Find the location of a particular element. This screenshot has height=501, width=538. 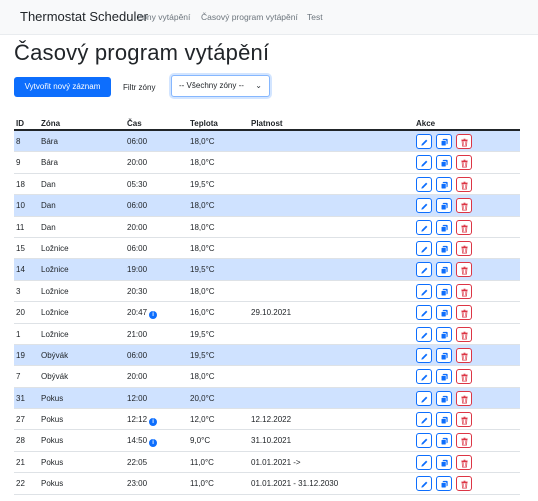

brand: Thermostat Scheduler is located at coordinates (84, 16).